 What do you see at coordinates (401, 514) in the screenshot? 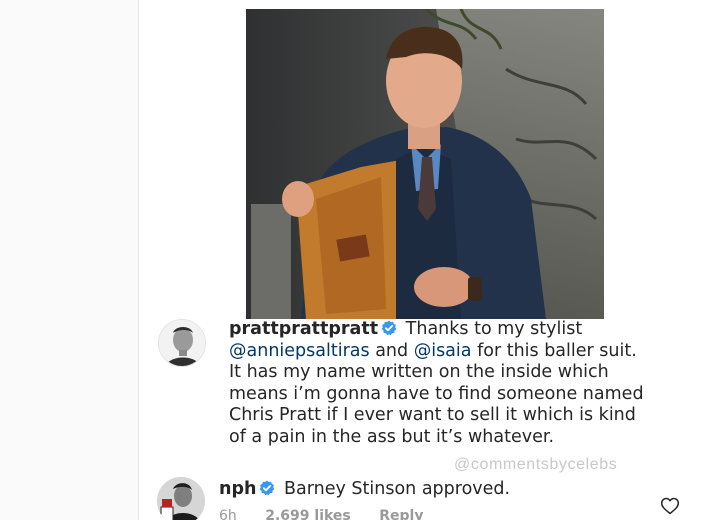
I see `reply-button: Reply` at bounding box center [401, 514].